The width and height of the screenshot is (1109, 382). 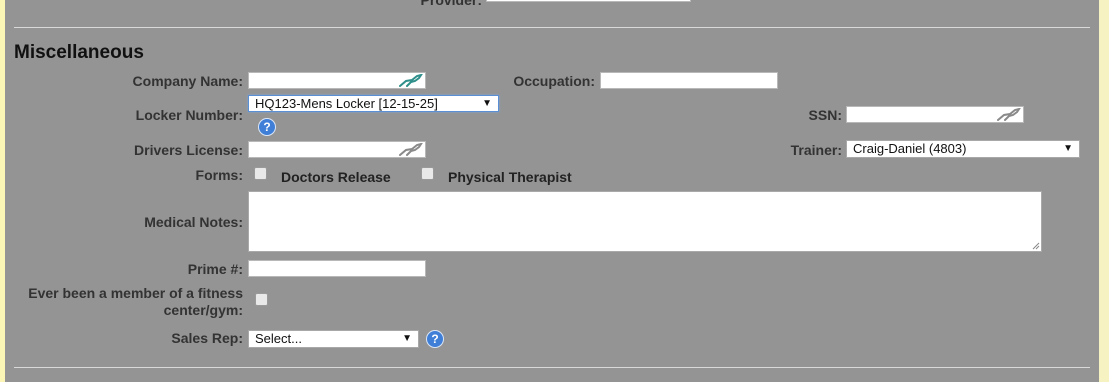 What do you see at coordinates (451, 4) in the screenshot?
I see `provider-label: Provider:` at bounding box center [451, 4].